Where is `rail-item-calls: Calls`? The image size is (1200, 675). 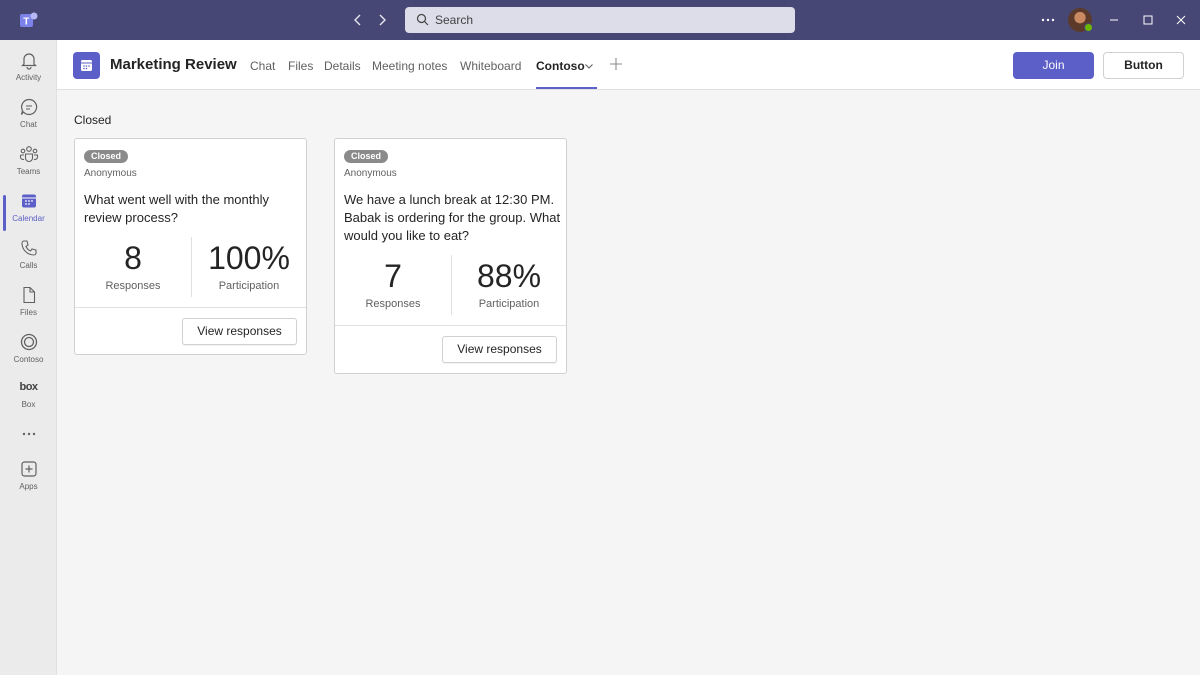
rail-item-calls: Calls is located at coordinates (28, 260).